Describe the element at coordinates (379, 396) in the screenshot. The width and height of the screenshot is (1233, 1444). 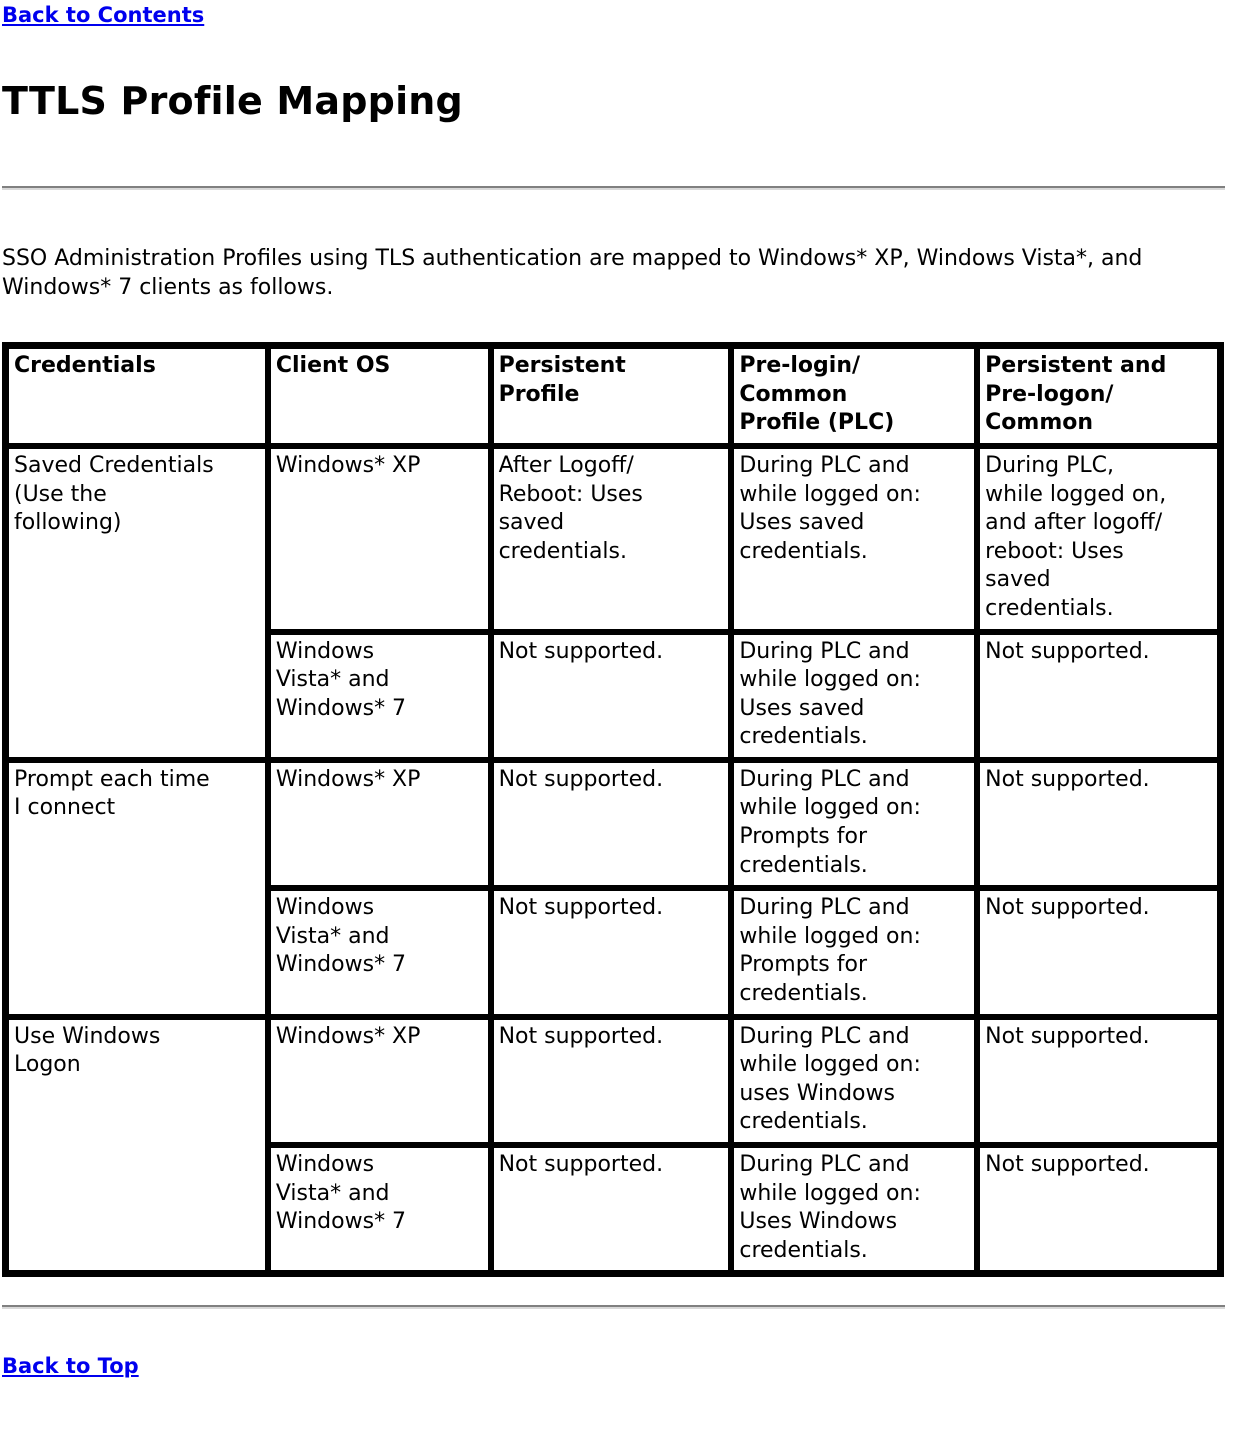
I see `column-header-client-os: Client OS` at that location.